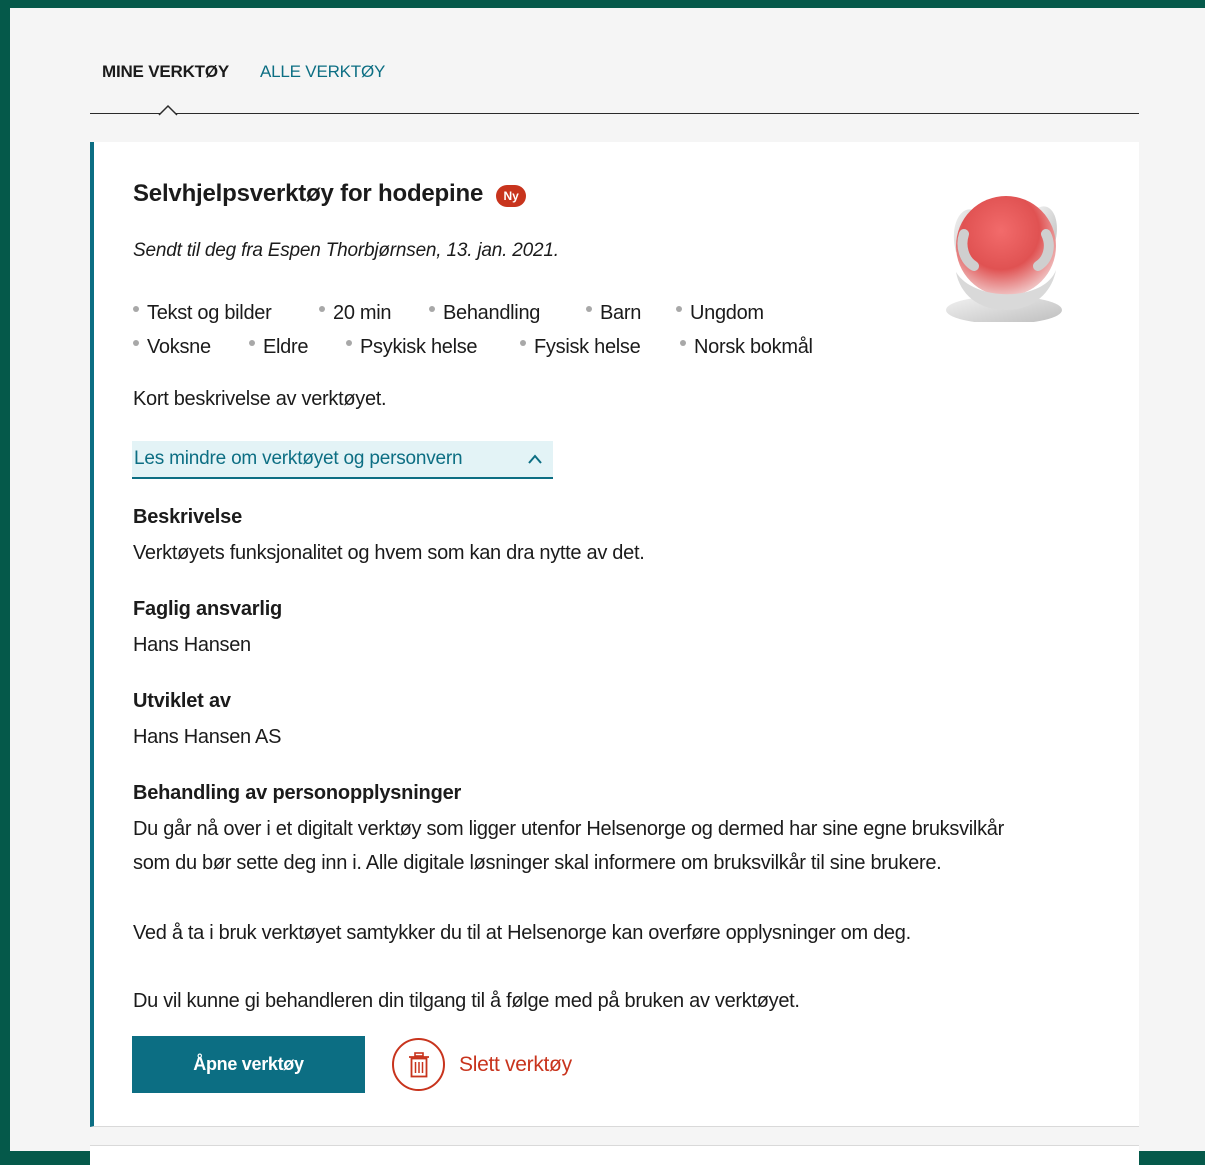  I want to click on caret-up-icon, so click(168, 110).